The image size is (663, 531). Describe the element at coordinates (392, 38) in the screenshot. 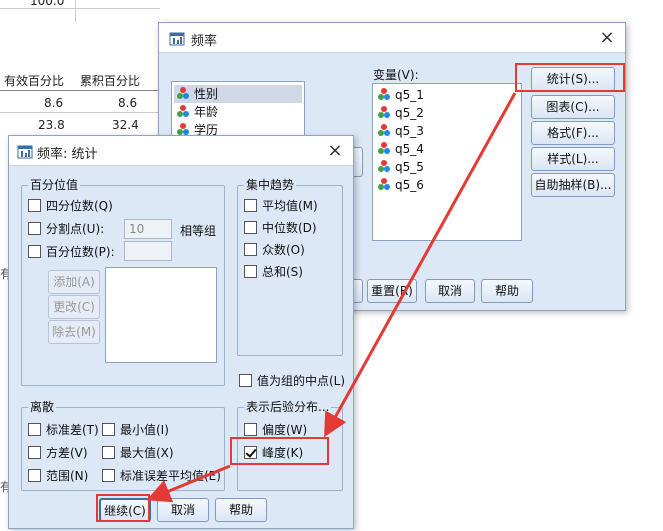

I see `dialog-titlebar: 频率 ×` at that location.